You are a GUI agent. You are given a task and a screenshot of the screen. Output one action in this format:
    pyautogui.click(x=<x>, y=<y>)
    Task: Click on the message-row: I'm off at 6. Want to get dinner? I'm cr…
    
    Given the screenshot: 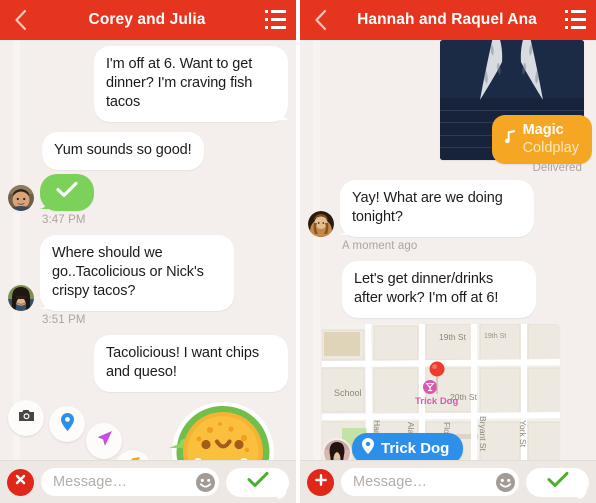 What is the action you would take?
    pyautogui.click(x=150, y=84)
    